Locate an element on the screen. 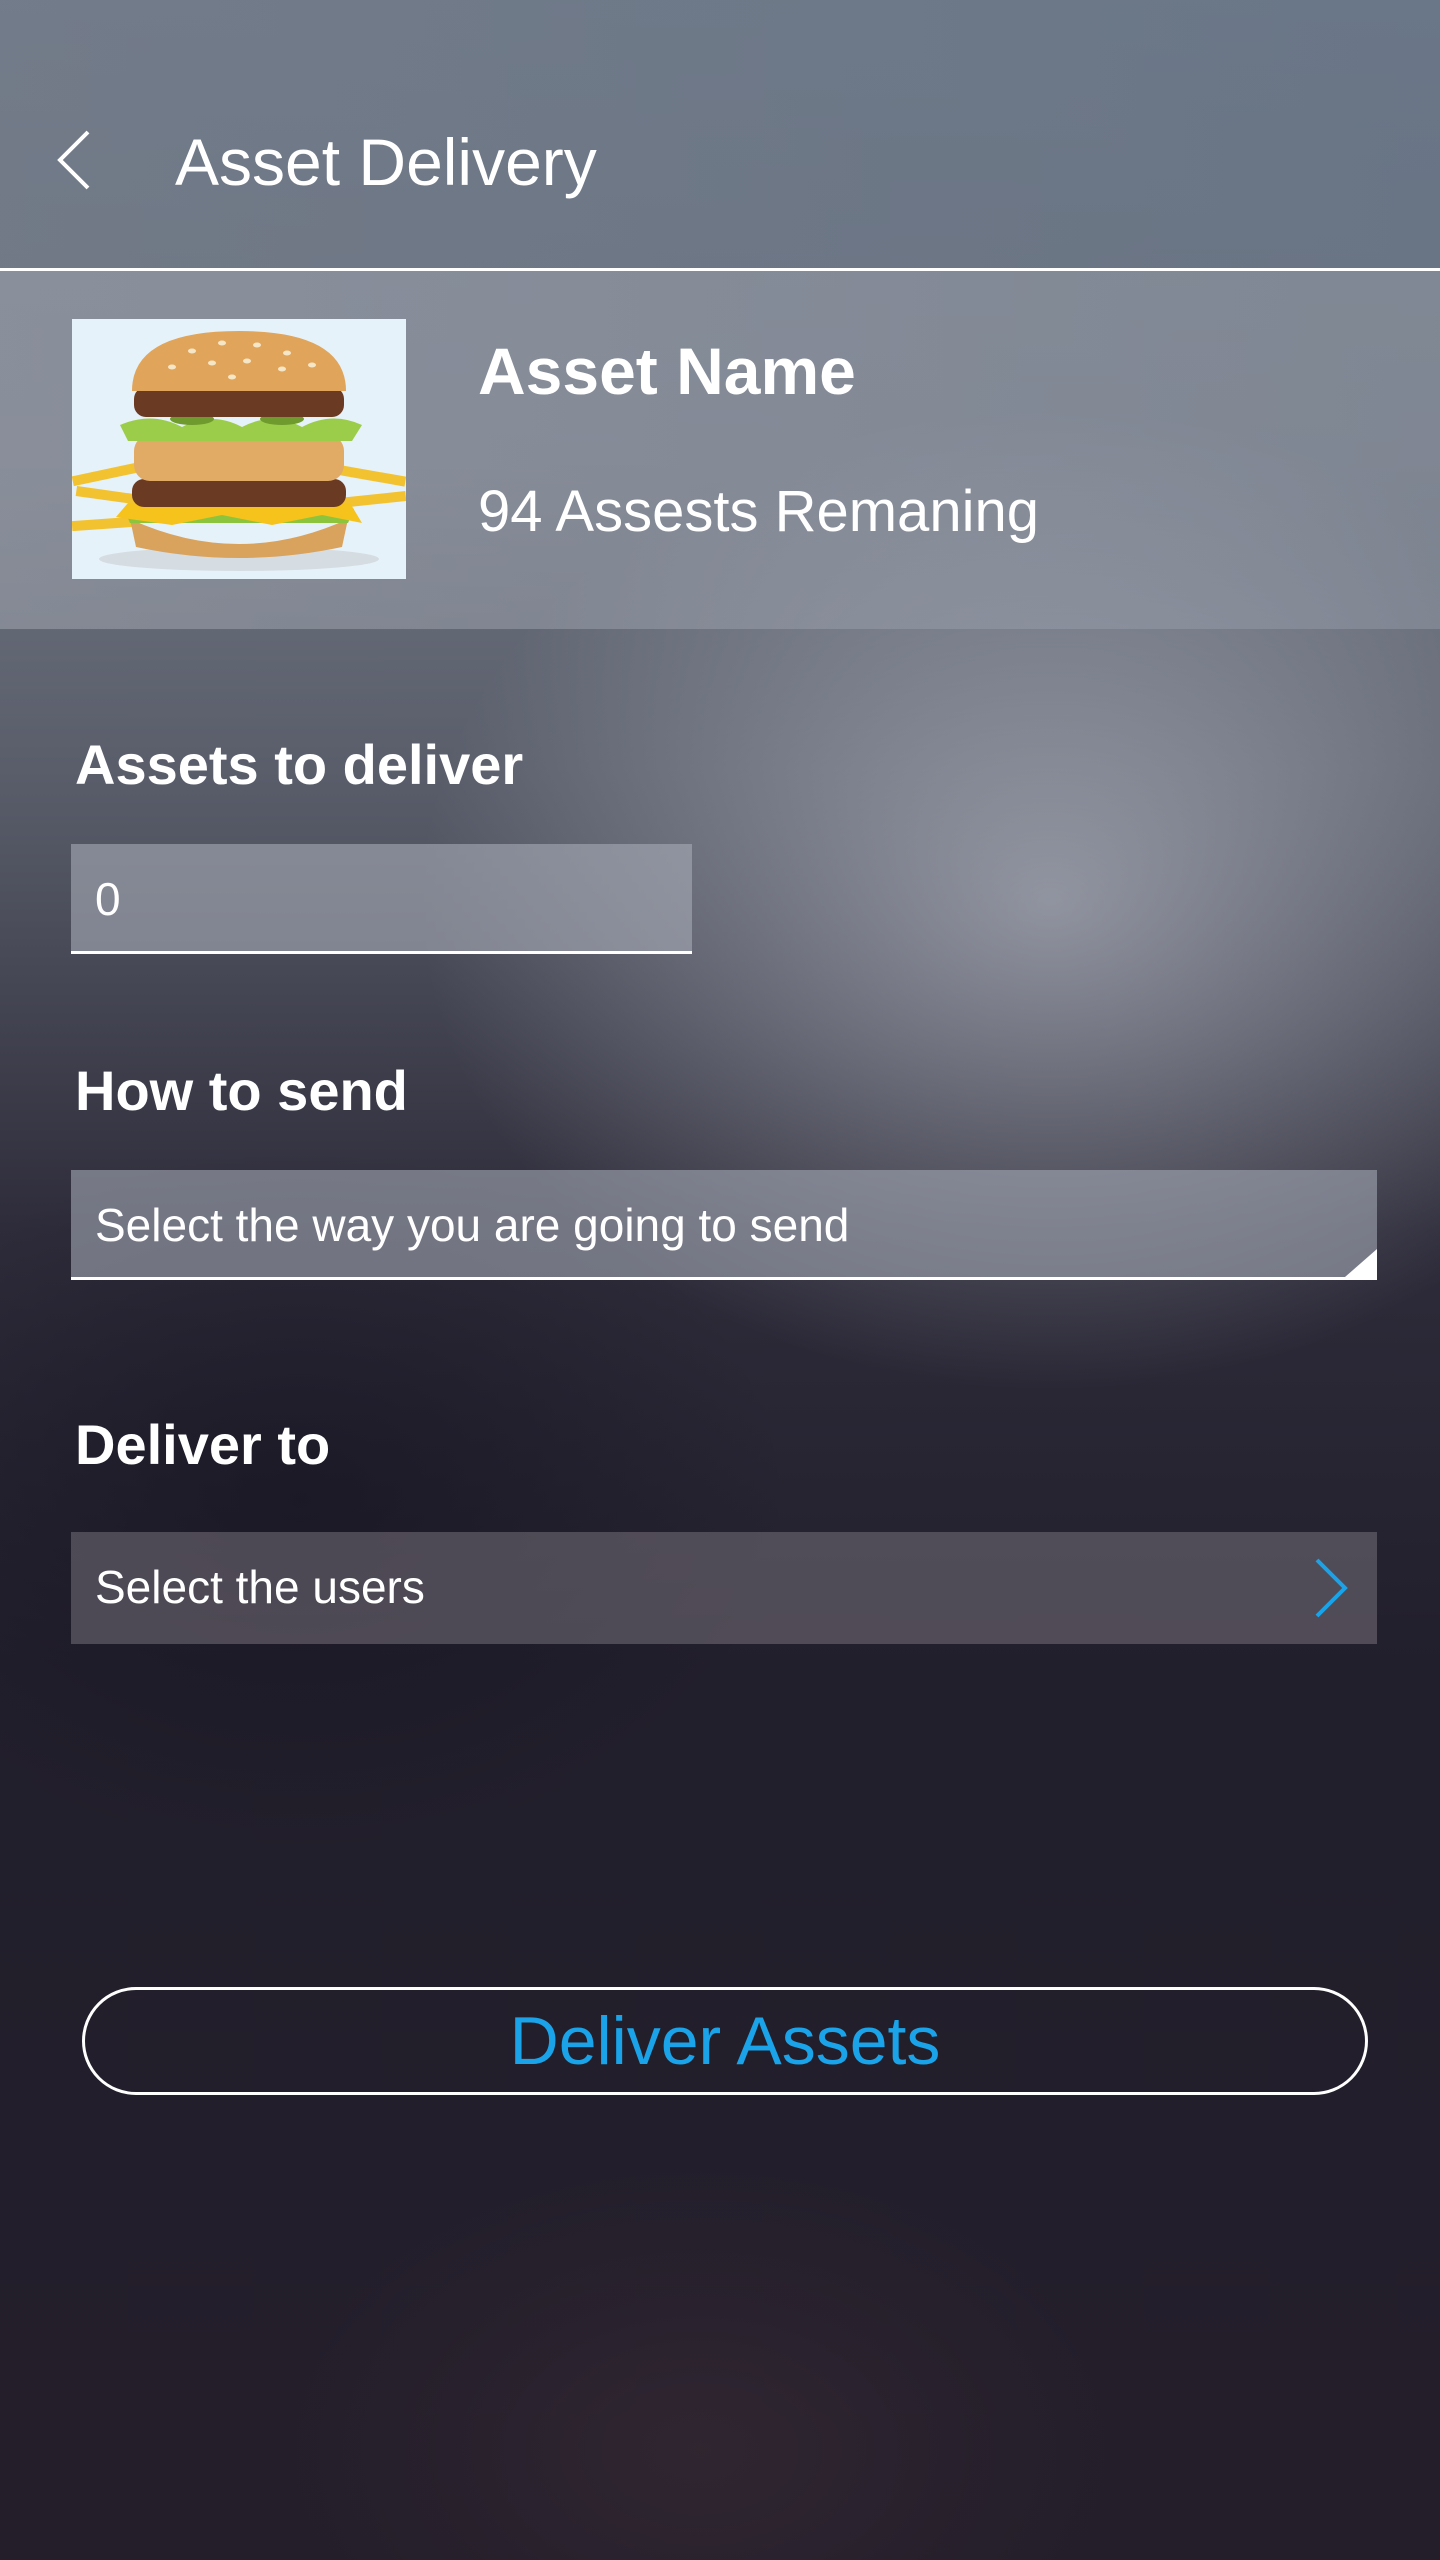 The width and height of the screenshot is (1440, 2560). asset-thumbnail is located at coordinates (239, 449).